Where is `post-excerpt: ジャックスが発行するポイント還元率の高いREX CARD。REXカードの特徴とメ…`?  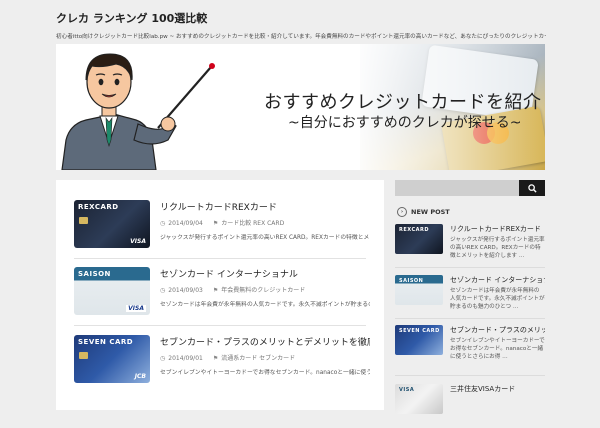 post-excerpt: ジャックスが発行するポイント還元率の高いREX CARD。REXカードの特徴とメ… is located at coordinates (265, 238).